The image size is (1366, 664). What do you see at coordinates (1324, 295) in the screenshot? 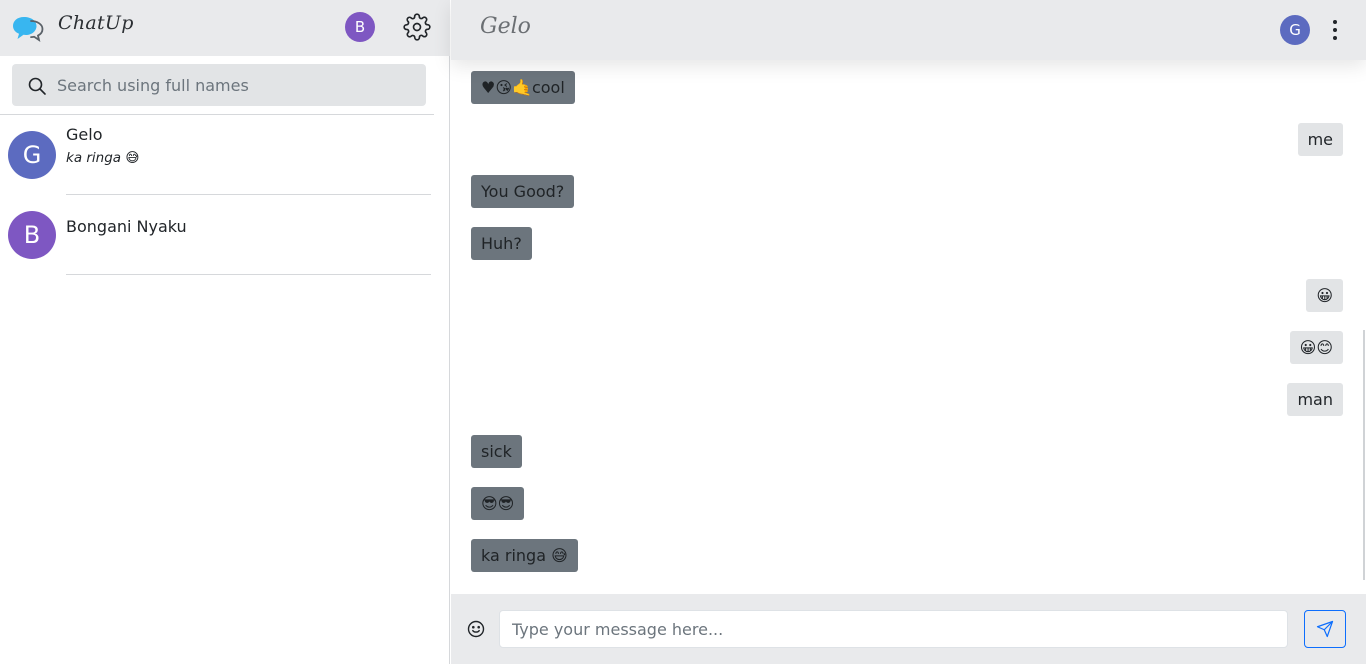
I see `message-outgoing: 😀` at bounding box center [1324, 295].